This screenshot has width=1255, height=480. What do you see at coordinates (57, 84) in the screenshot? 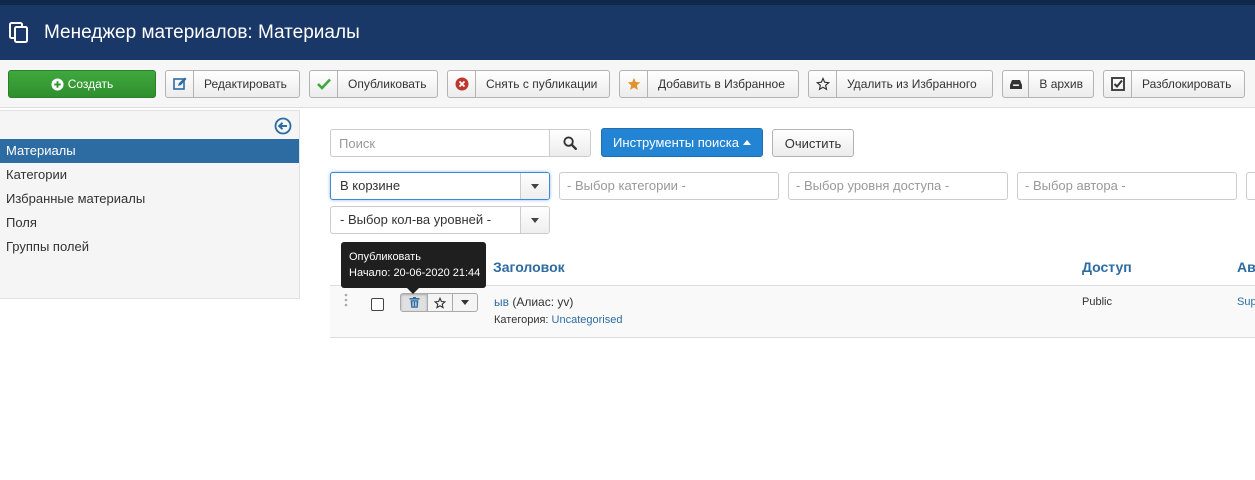
I see `plus-circle-icon` at bounding box center [57, 84].